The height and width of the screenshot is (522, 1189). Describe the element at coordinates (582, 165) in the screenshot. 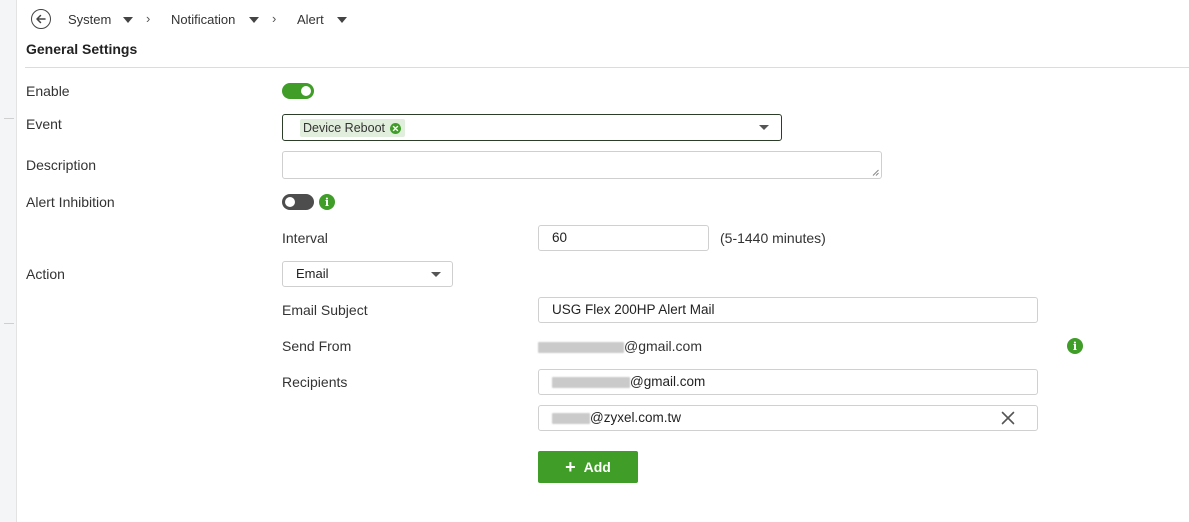

I see `description-textarea` at that location.